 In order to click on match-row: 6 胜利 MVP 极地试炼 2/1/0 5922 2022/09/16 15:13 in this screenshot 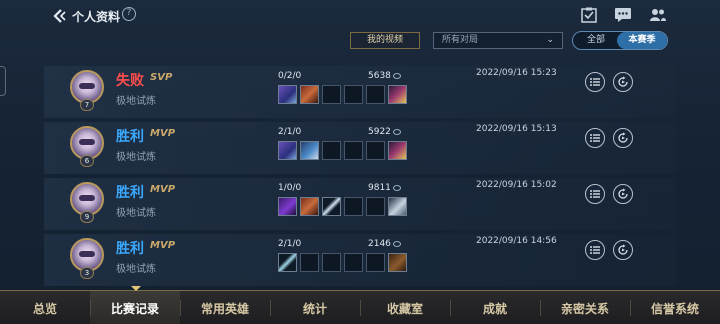, I will do `click(360, 148)`.